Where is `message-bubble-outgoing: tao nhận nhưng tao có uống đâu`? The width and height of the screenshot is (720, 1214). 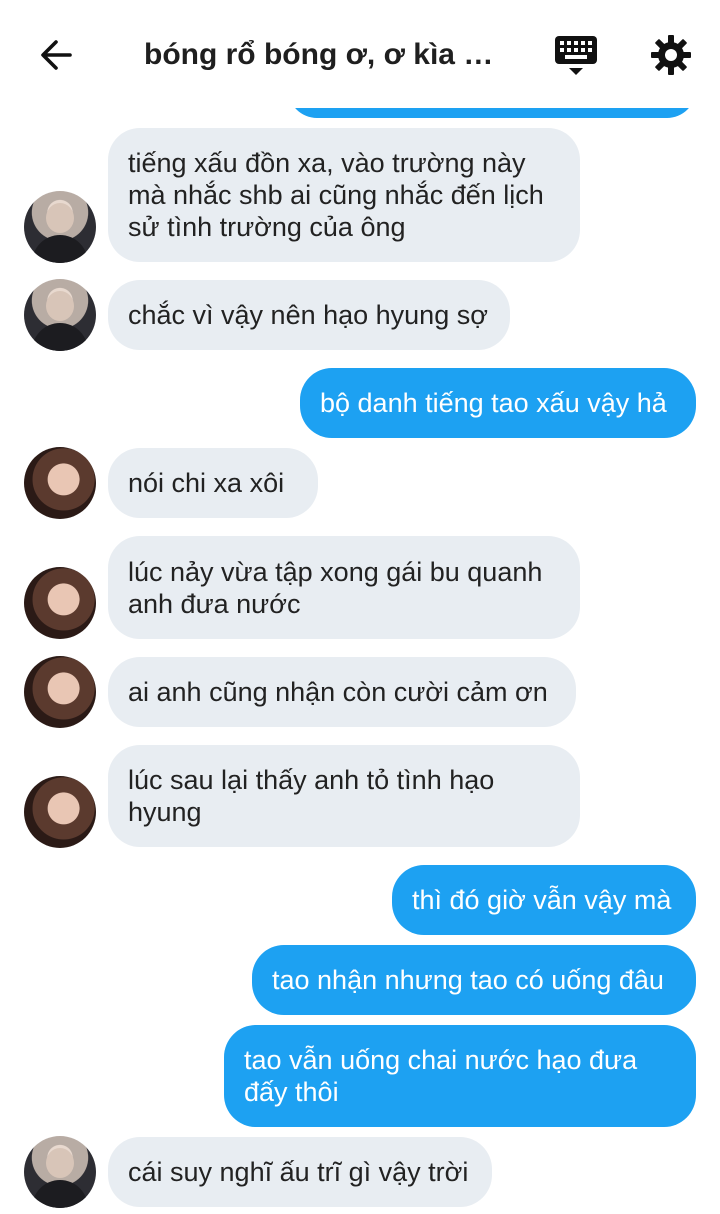 message-bubble-outgoing: tao nhận nhưng tao có uống đâu is located at coordinates (474, 980).